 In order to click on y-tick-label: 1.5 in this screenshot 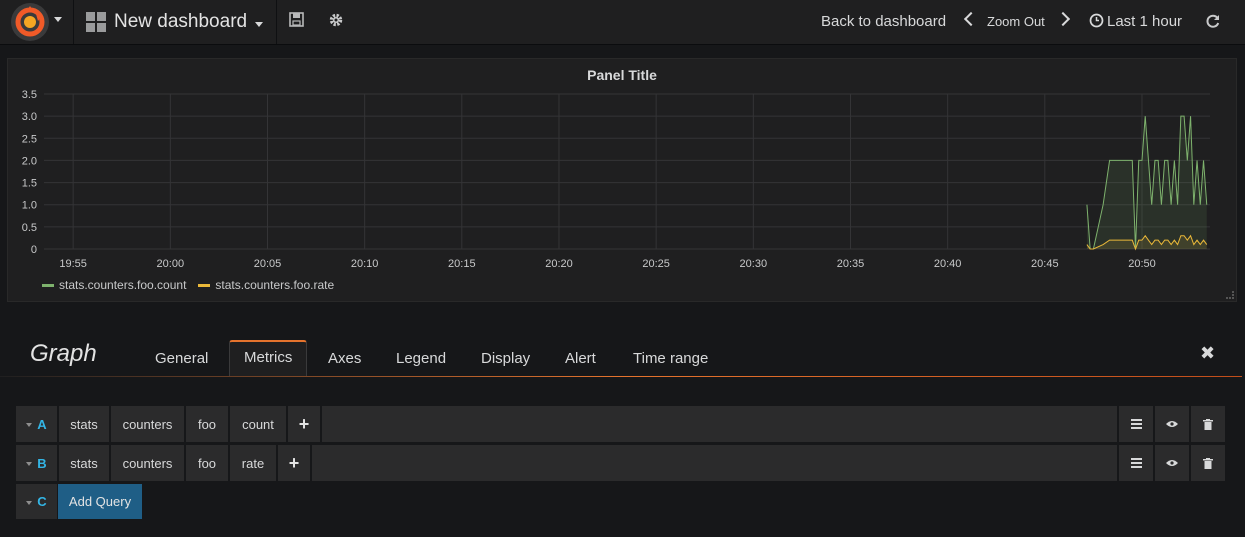, I will do `click(29, 184)`.